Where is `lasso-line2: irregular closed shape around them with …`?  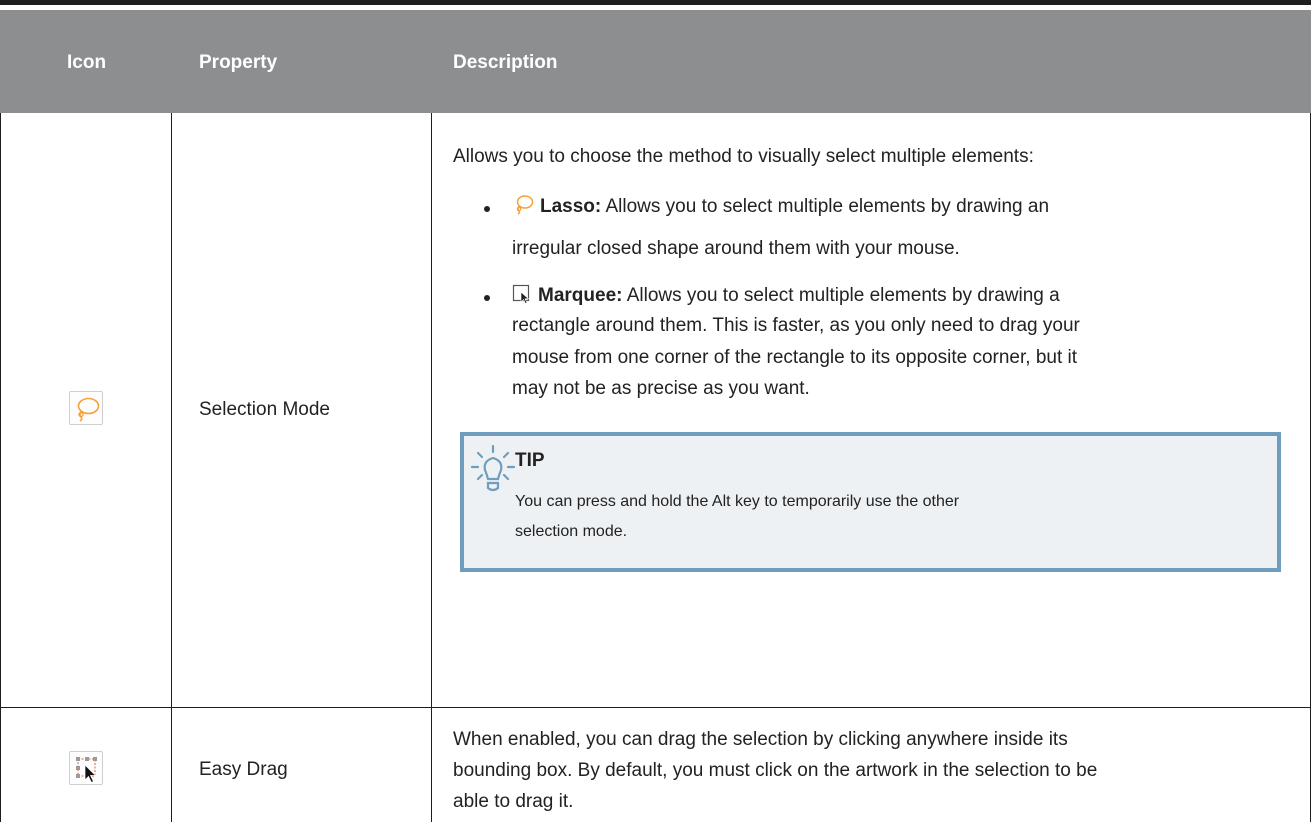
lasso-line2: irregular closed shape around them with … is located at coordinates (736, 248).